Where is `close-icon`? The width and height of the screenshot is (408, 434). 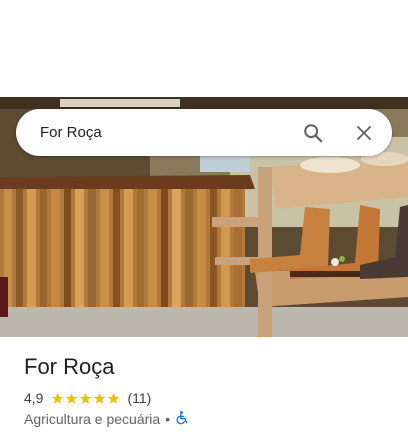
close-icon is located at coordinates (364, 133).